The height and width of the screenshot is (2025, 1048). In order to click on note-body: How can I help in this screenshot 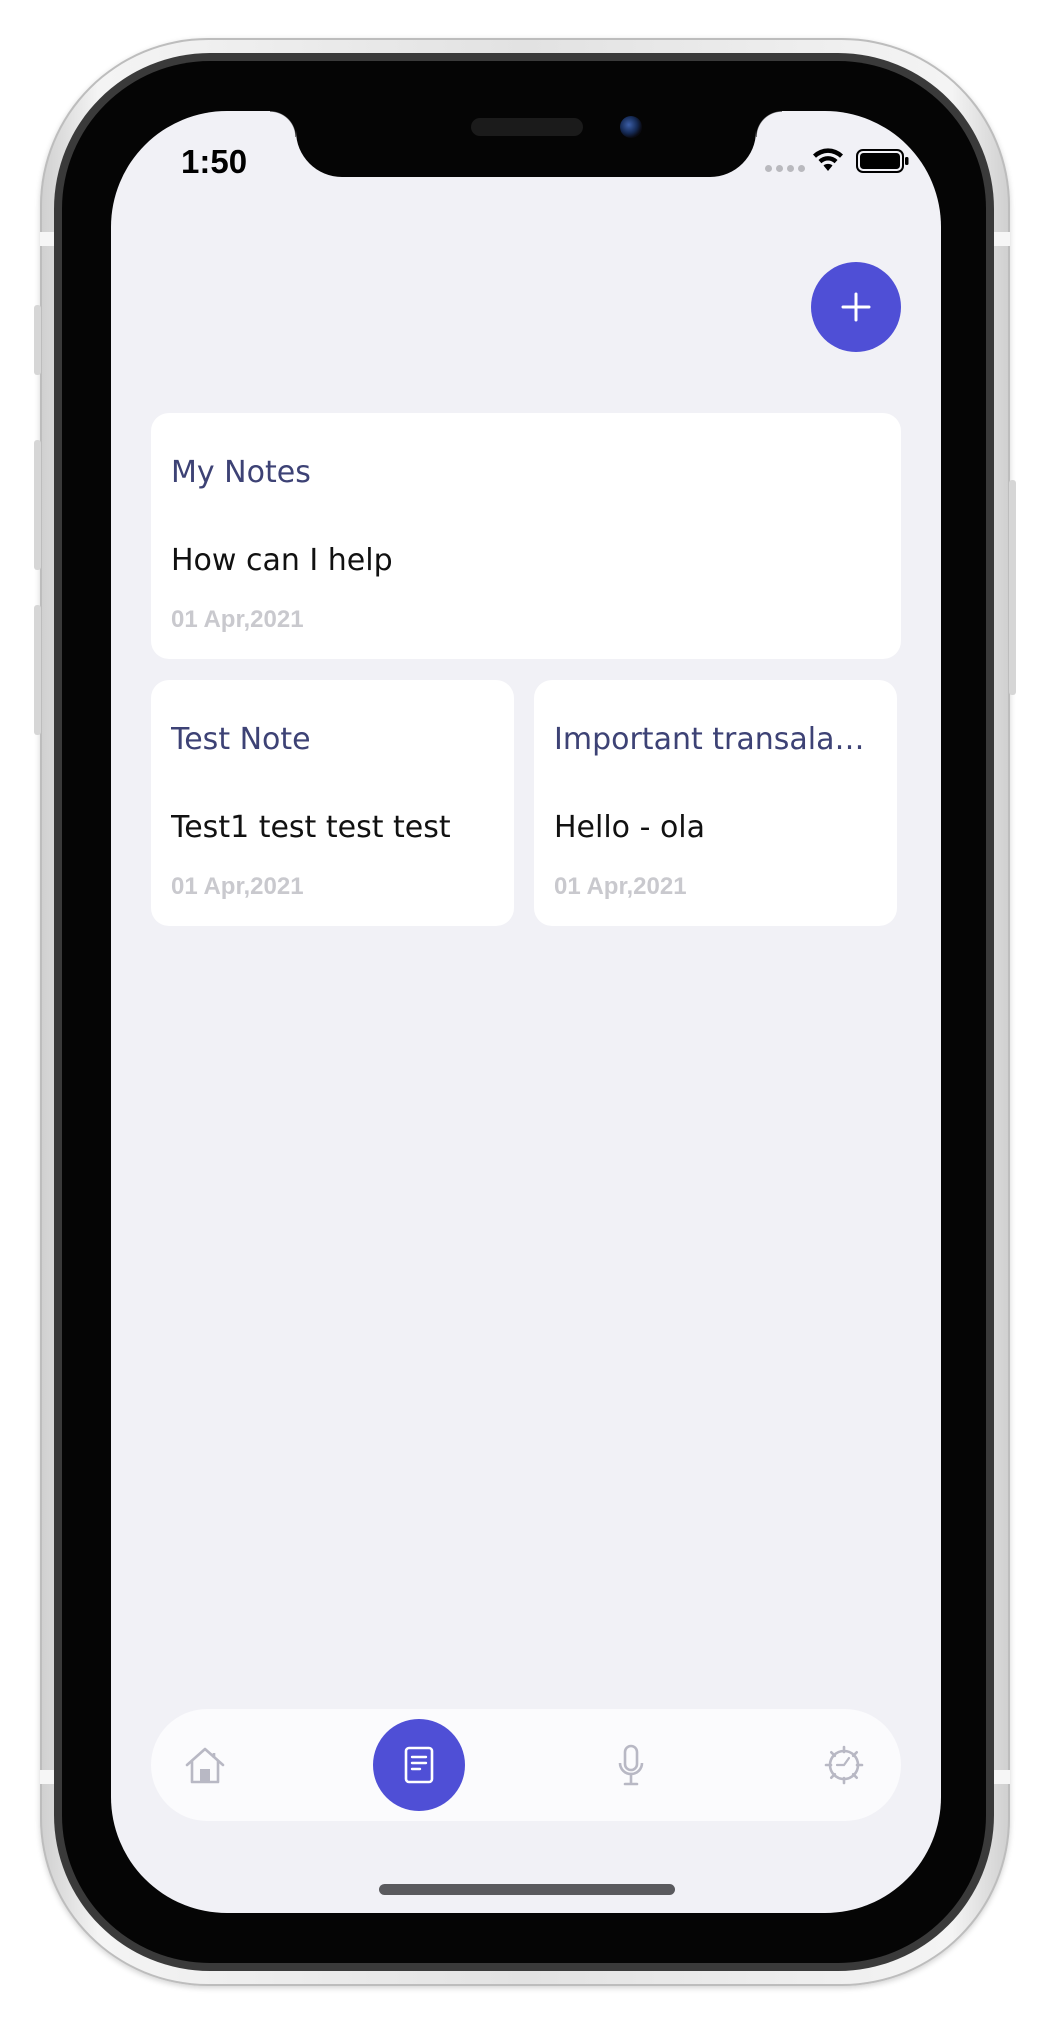, I will do `click(282, 560)`.